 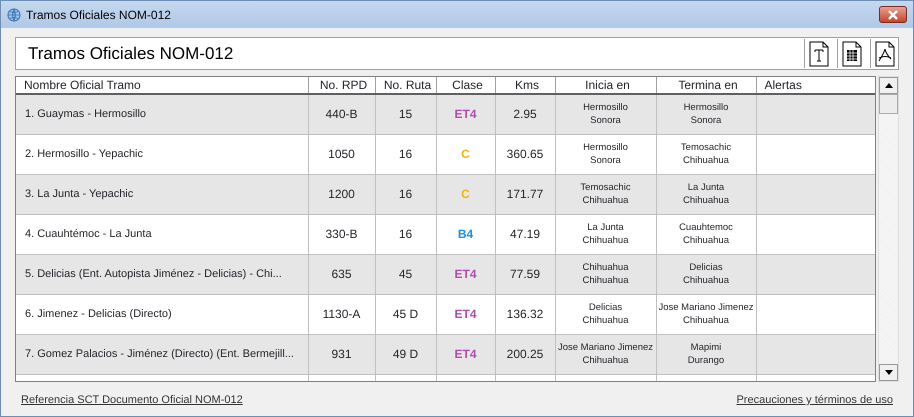 What do you see at coordinates (341, 354) in the screenshot?
I see `table-cell: 931` at bounding box center [341, 354].